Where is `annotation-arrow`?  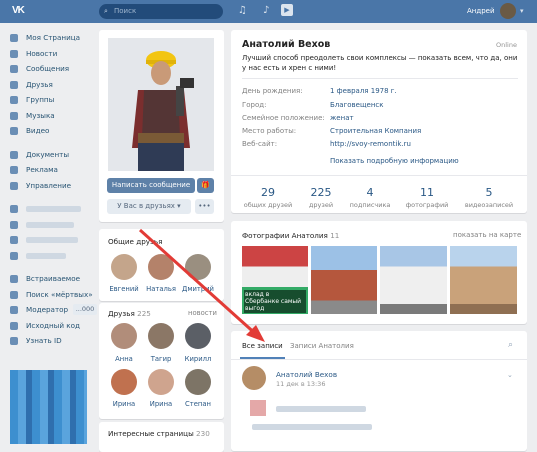
annotation-arrow is located at coordinates (201, 285).